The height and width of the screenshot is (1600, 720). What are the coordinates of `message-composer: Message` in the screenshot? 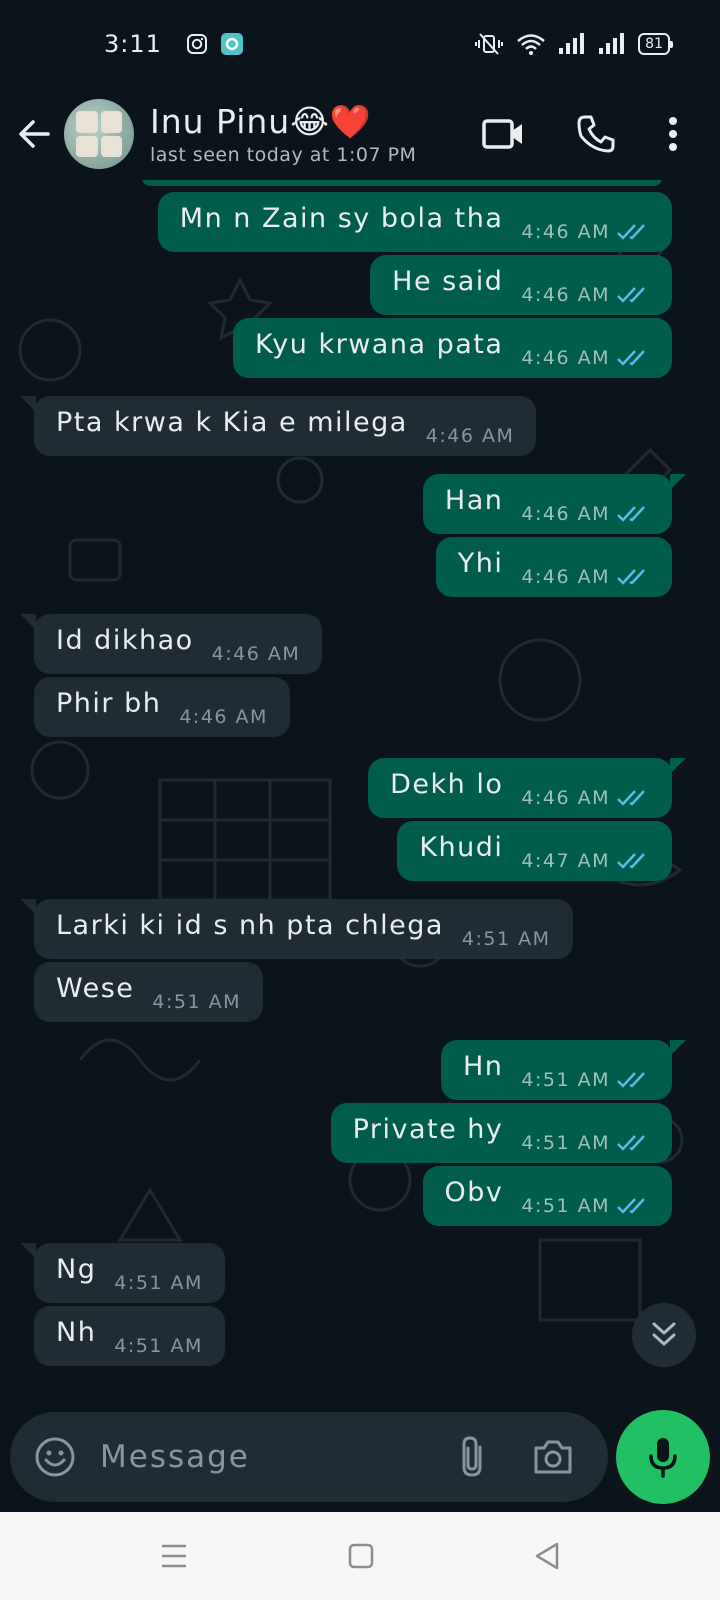 It's located at (309, 1457).